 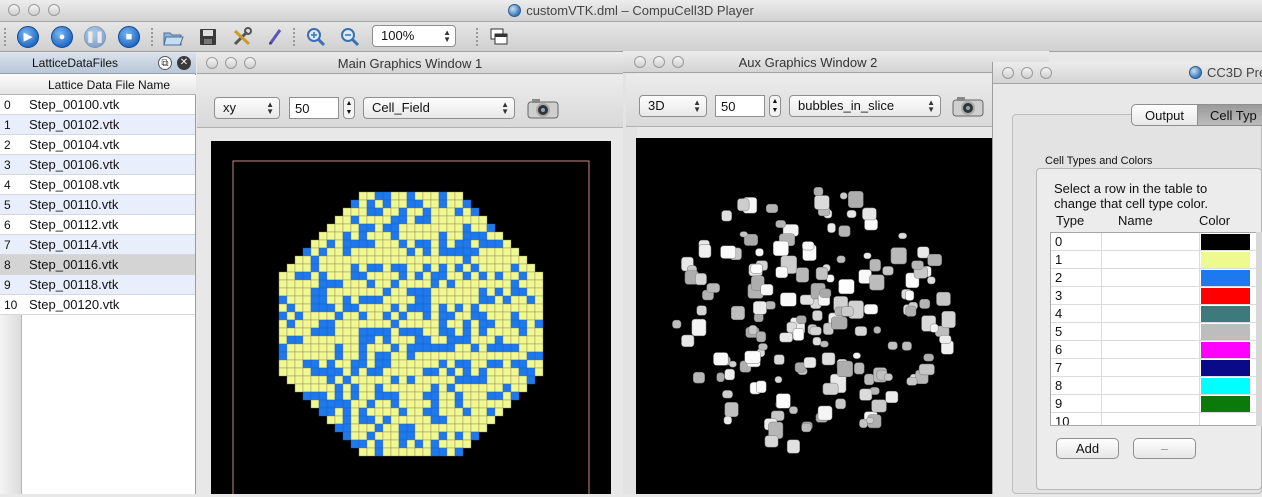 I want to click on close-window-button, so click(x=1008, y=73).